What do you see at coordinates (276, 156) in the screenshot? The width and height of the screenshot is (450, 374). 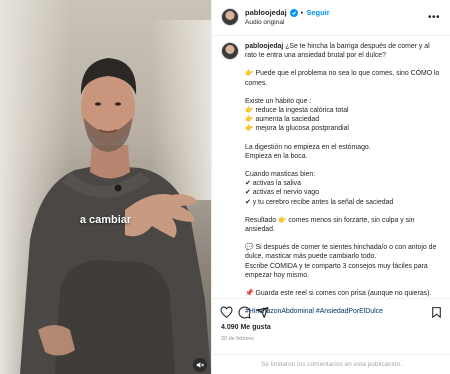 I see `caption-line: Empieza en la boca.` at bounding box center [276, 156].